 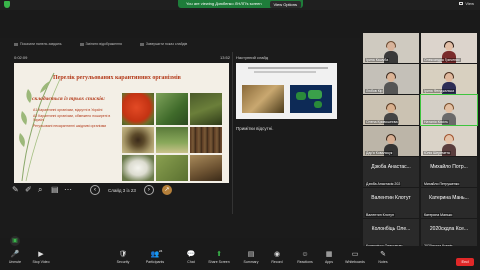 What do you see at coordinates (391, 172) in the screenshot?
I see `participant-tile: Дзюба Анастас... Дзюба Анастасія 202` at bounding box center [391, 172].